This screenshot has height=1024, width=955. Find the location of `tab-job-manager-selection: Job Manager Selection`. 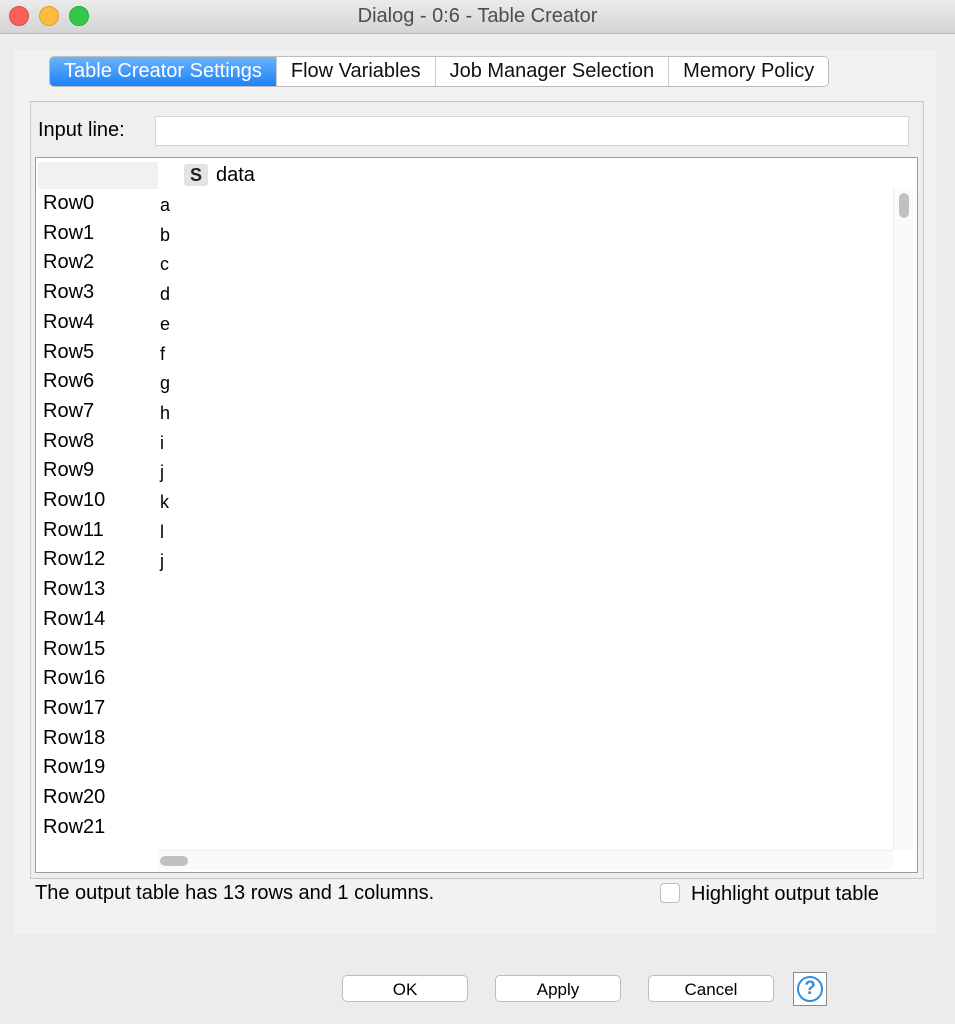

tab-job-manager-selection: Job Manager Selection is located at coordinates (551, 71).